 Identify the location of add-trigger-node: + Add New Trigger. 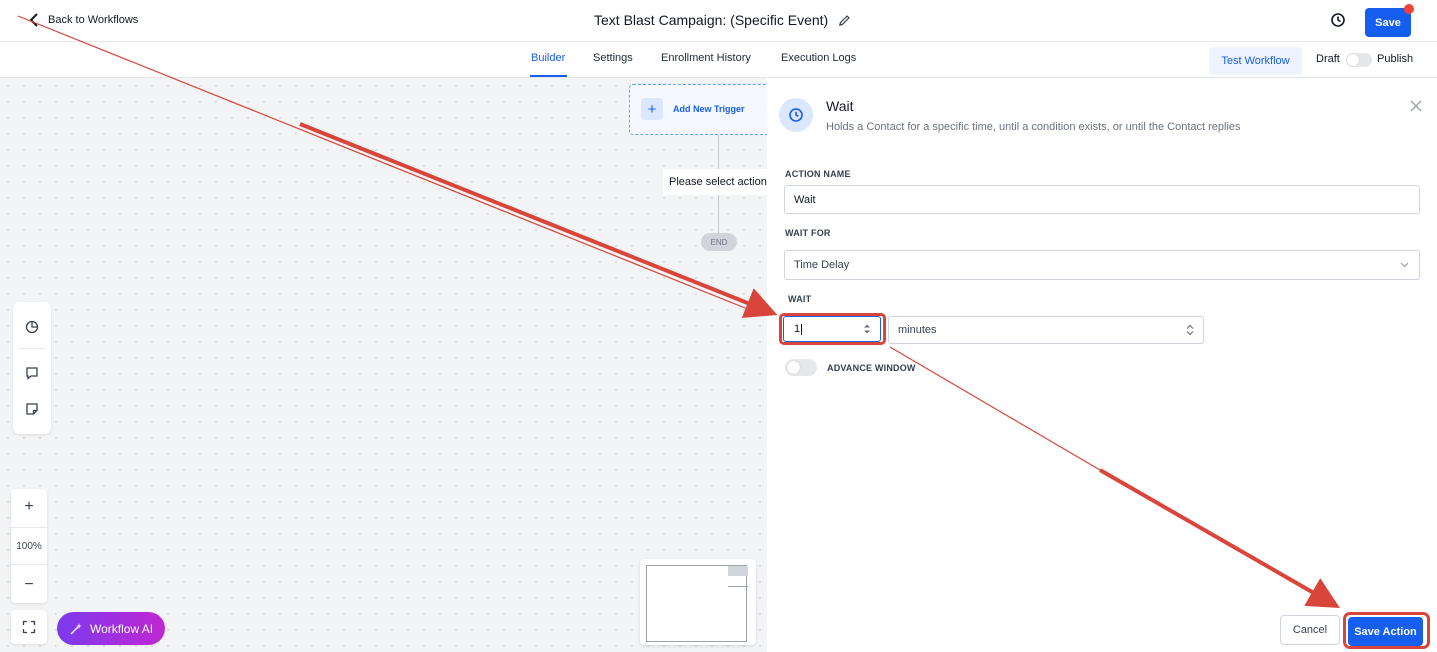
(704, 109).